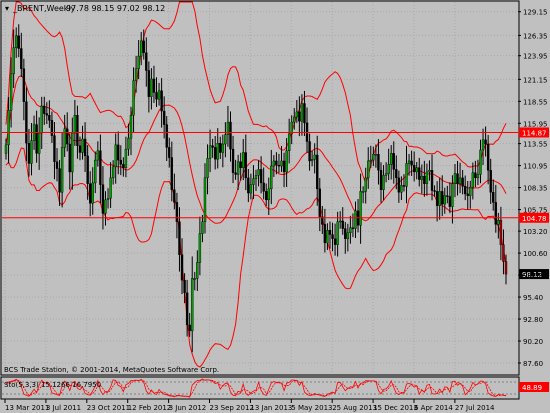 This screenshot has height=413, width=550. Describe the element at coordinates (535, 232) in the screenshot. I see `y-tick-label: 103.20` at that location.